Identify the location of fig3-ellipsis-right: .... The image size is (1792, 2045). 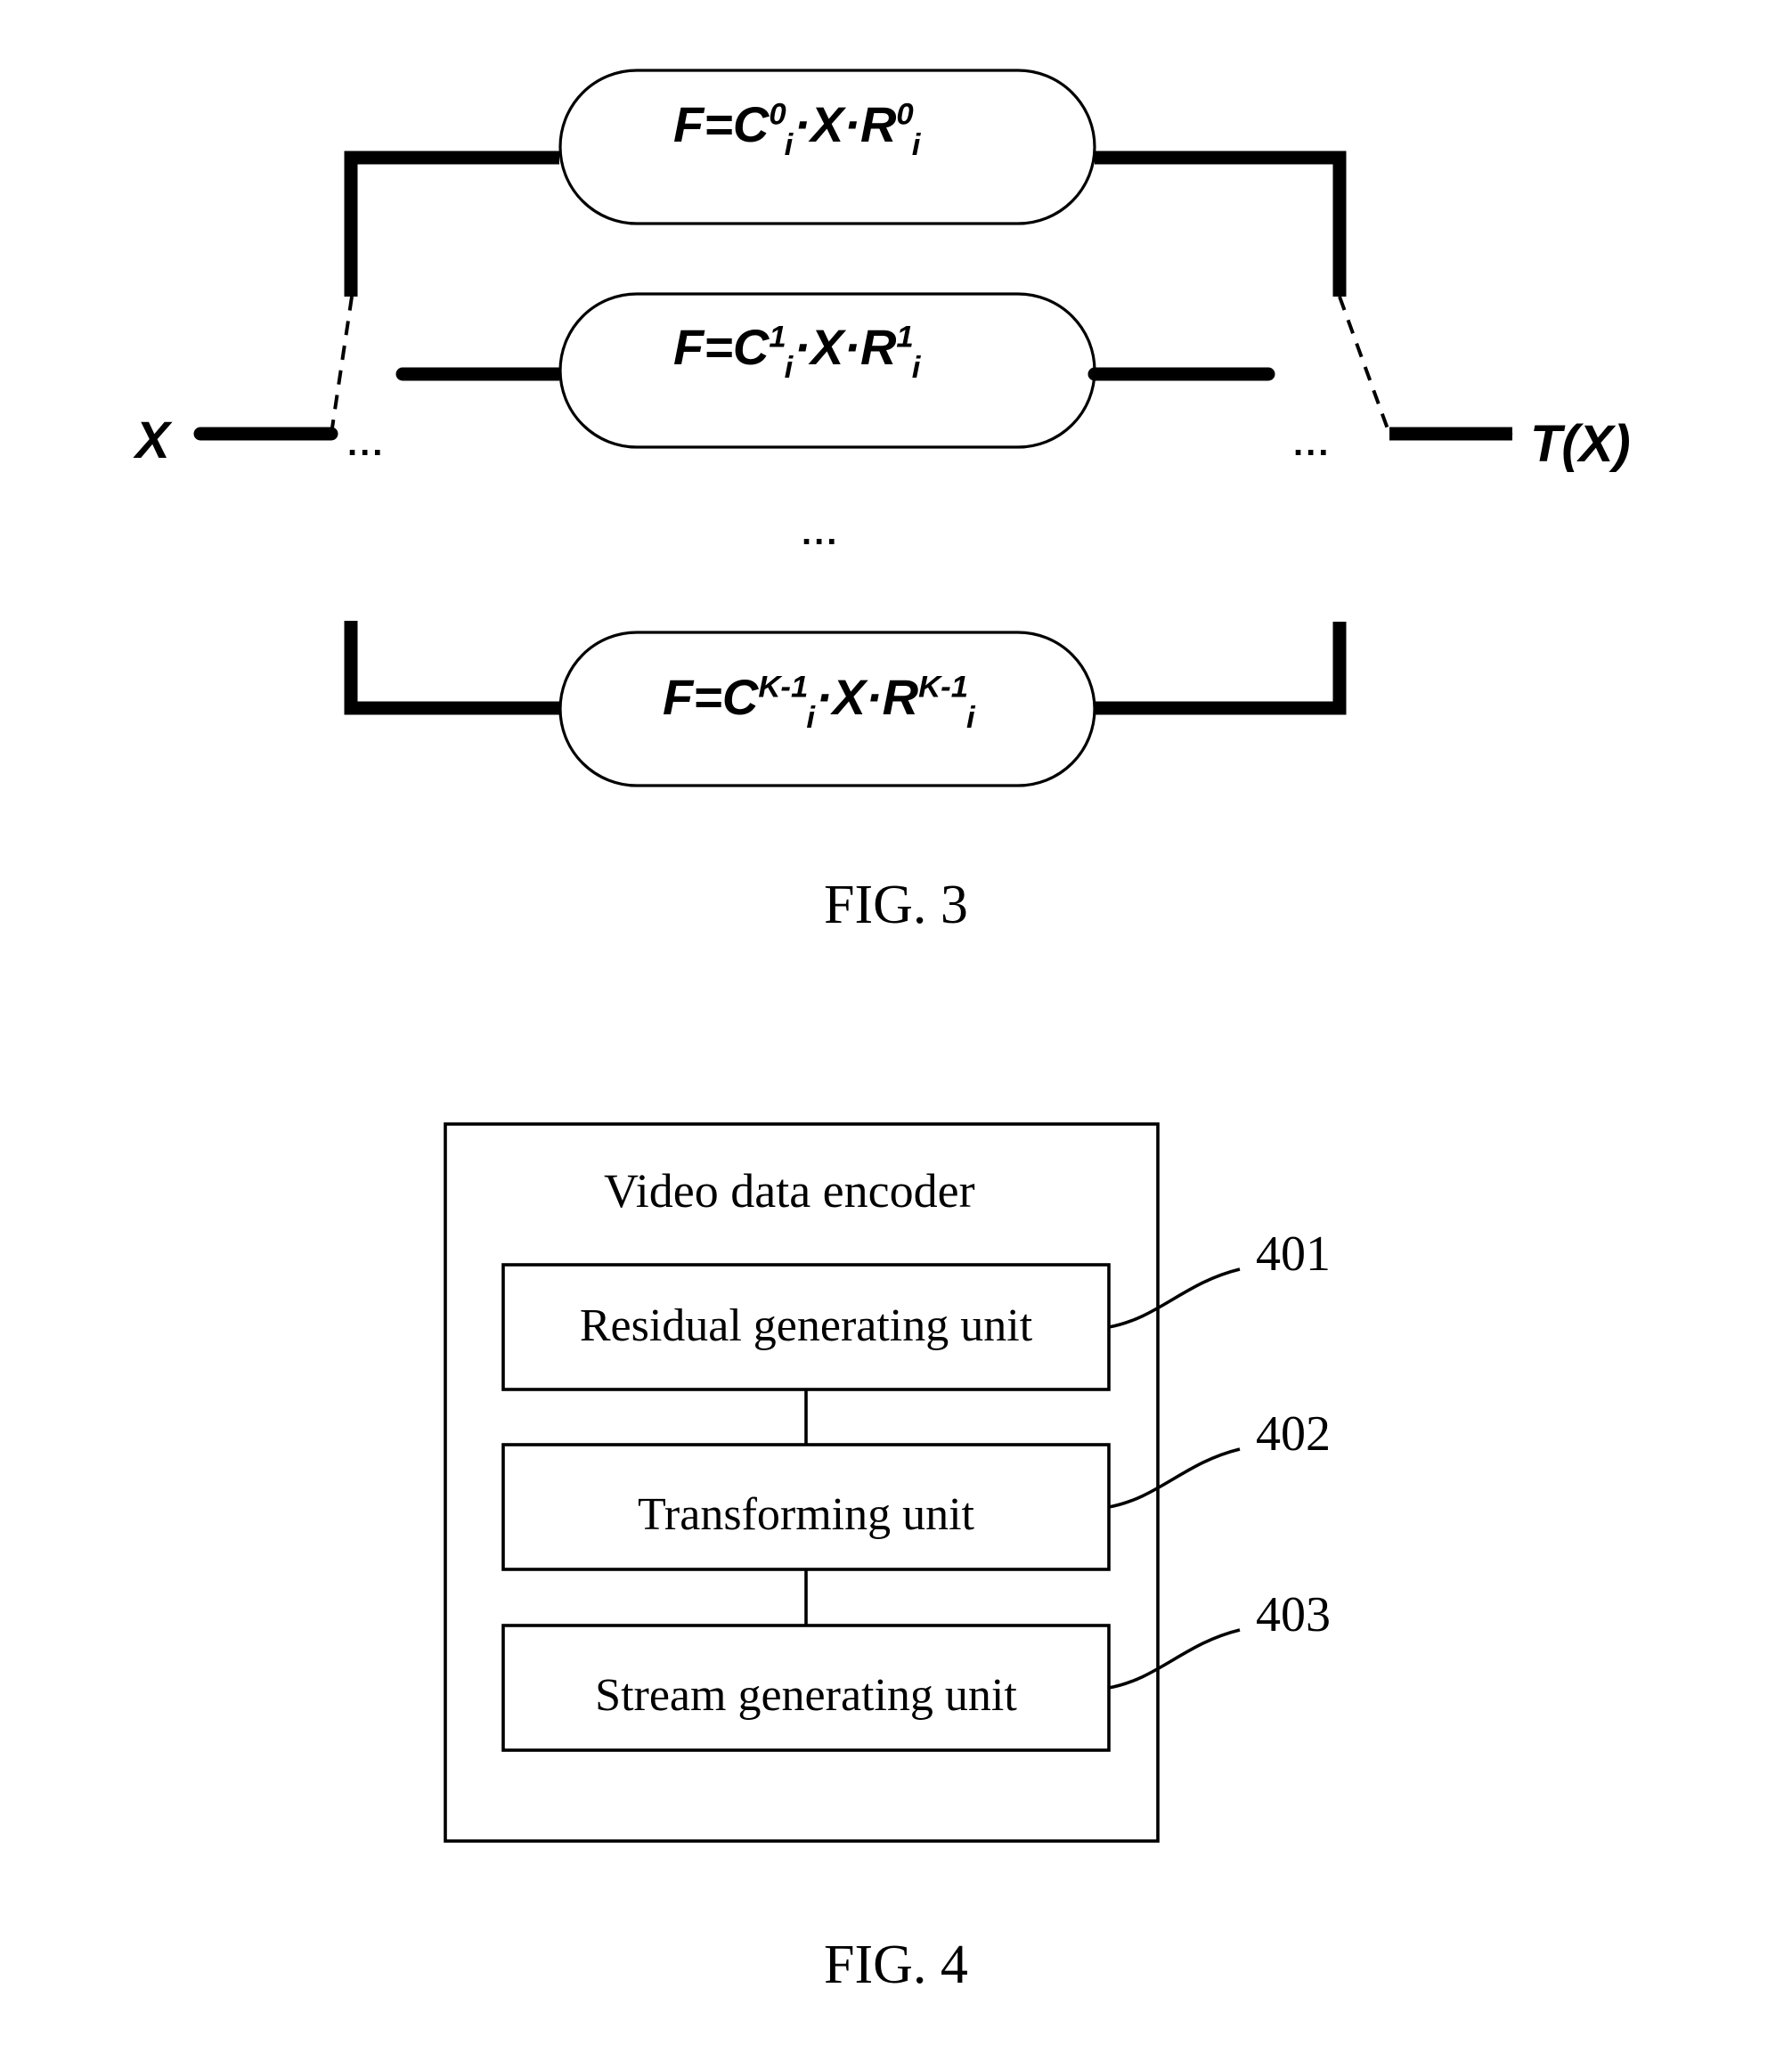
(1312, 443).